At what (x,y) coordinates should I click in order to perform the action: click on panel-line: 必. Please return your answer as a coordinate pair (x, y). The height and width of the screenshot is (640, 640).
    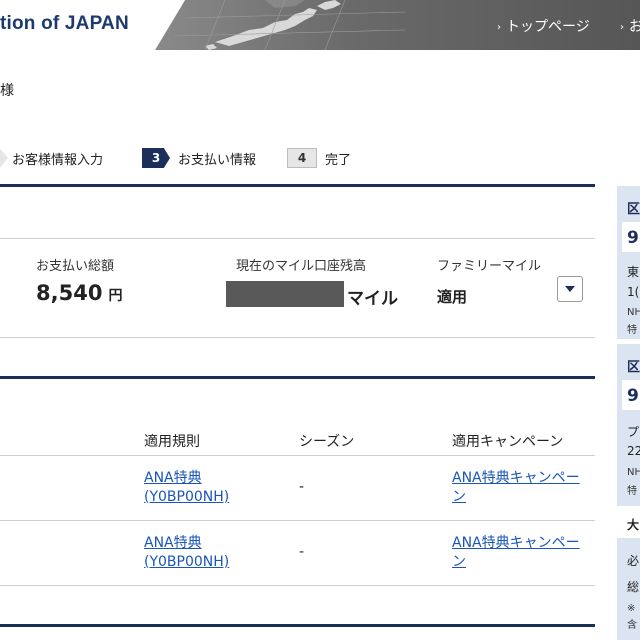
    Looking at the image, I should click on (633, 561).